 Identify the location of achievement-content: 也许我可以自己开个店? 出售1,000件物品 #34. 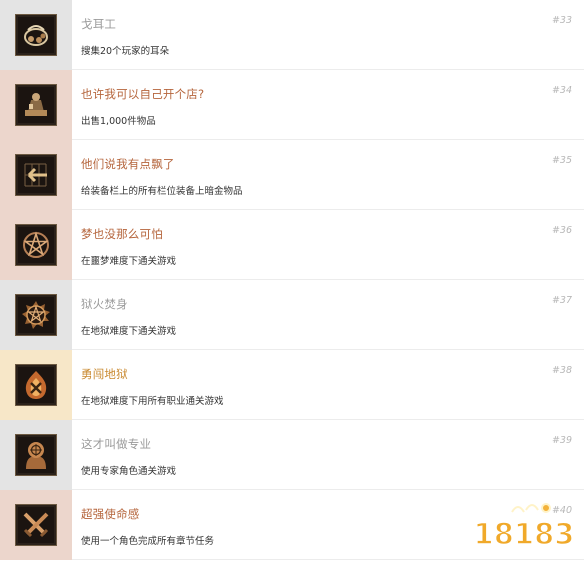
(328, 105).